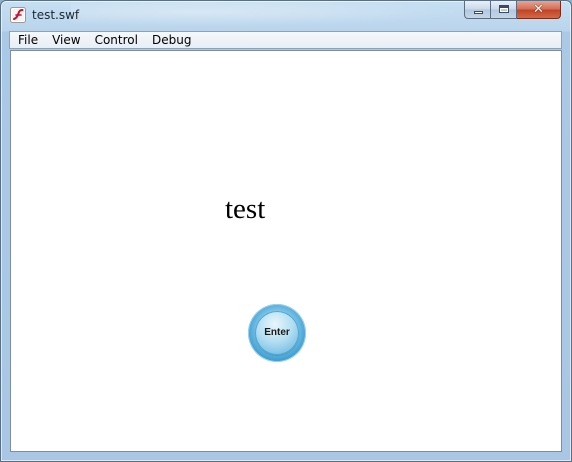 This screenshot has height=462, width=572. I want to click on close-icon: ✕, so click(538, 9).